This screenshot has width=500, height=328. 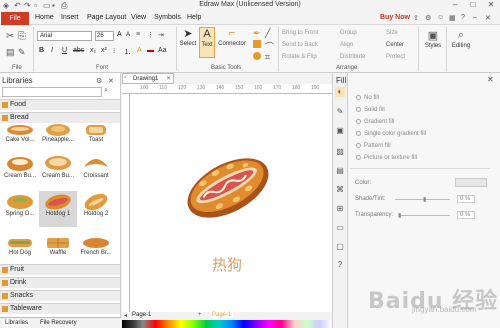 What do you see at coordinates (96, 204) in the screenshot?
I see `lib-item-hotdog-2: Hotdog 2` at bounding box center [96, 204].